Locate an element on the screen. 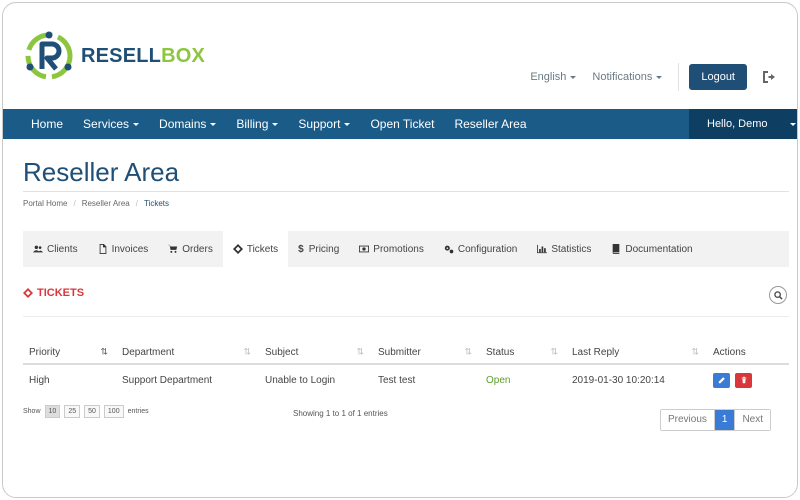  pagination: Previous 1 Next is located at coordinates (715, 420).